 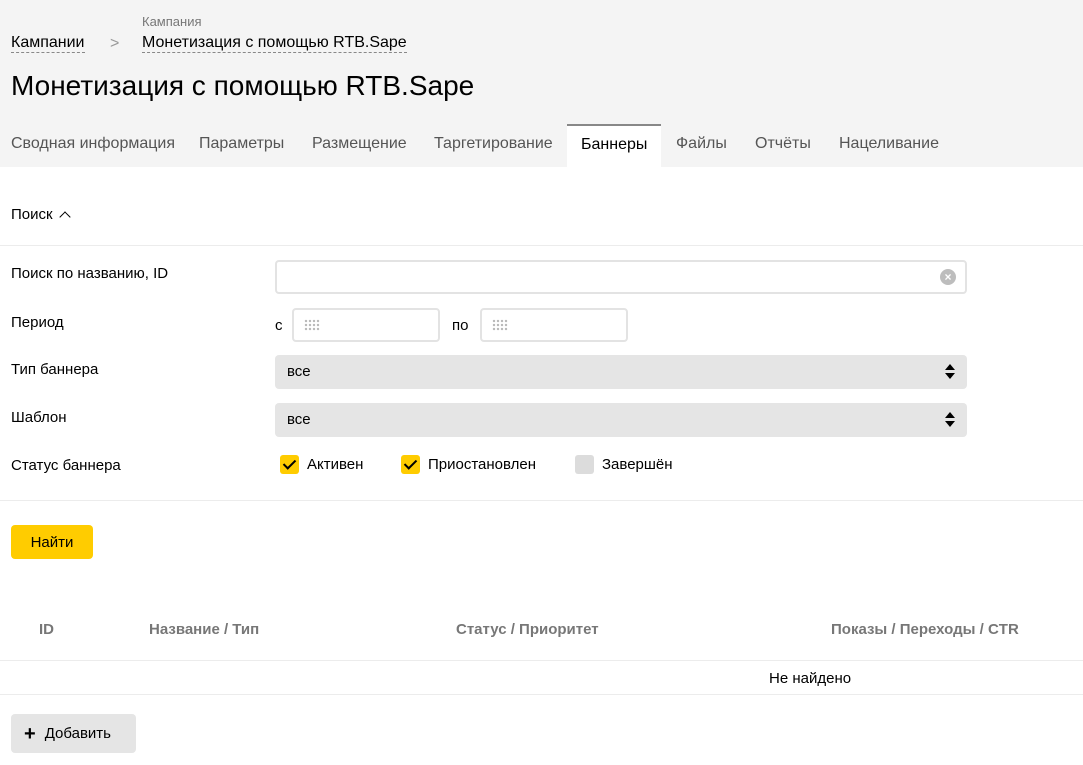 I want to click on breadcrumb-caption: Кампания, so click(x=172, y=21).